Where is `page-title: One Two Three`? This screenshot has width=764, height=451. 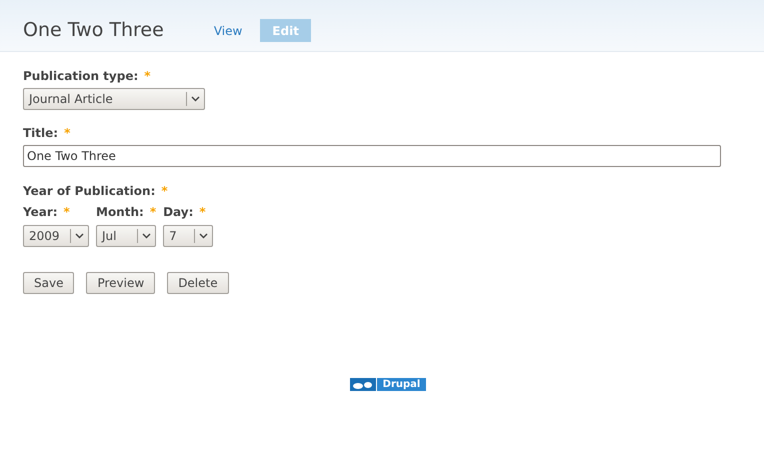
page-title: One Two Three is located at coordinates (93, 31).